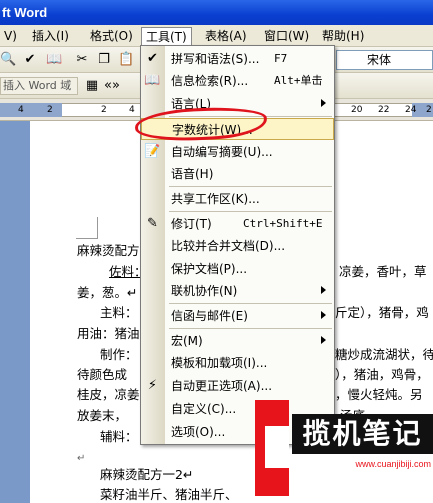 Image resolution: width=433 pixels, height=503 pixels. What do you see at coordinates (362, 464) in the screenshot?
I see `watermark-url: www.cuanjibiji.com` at bounding box center [362, 464].